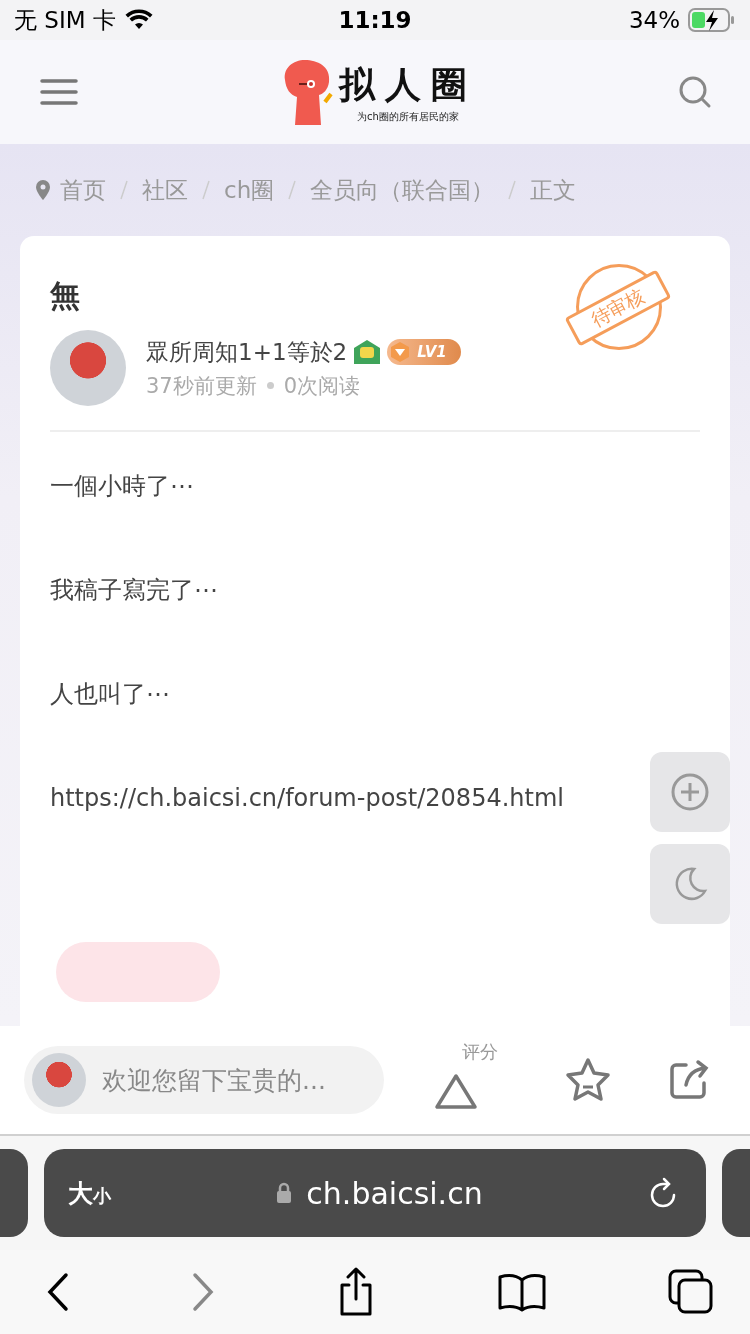 The width and height of the screenshot is (750, 1334). Describe the element at coordinates (110, 694) in the screenshot. I see `post-paragraph: 人也叫了⋯` at that location.